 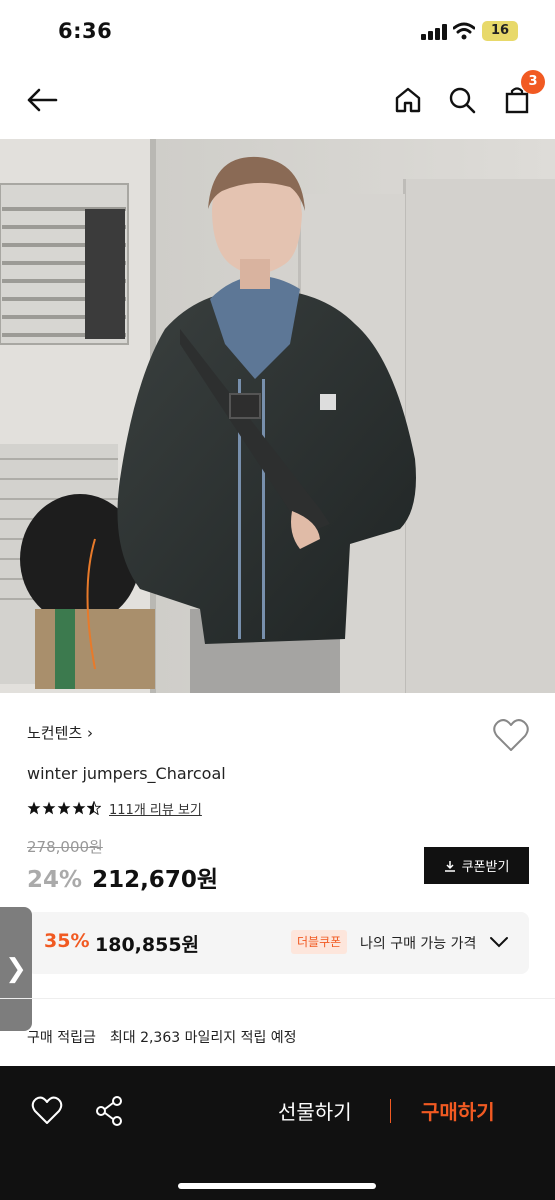 What do you see at coordinates (155, 808) in the screenshot?
I see `review-link: 111개 리뷰 보기` at bounding box center [155, 808].